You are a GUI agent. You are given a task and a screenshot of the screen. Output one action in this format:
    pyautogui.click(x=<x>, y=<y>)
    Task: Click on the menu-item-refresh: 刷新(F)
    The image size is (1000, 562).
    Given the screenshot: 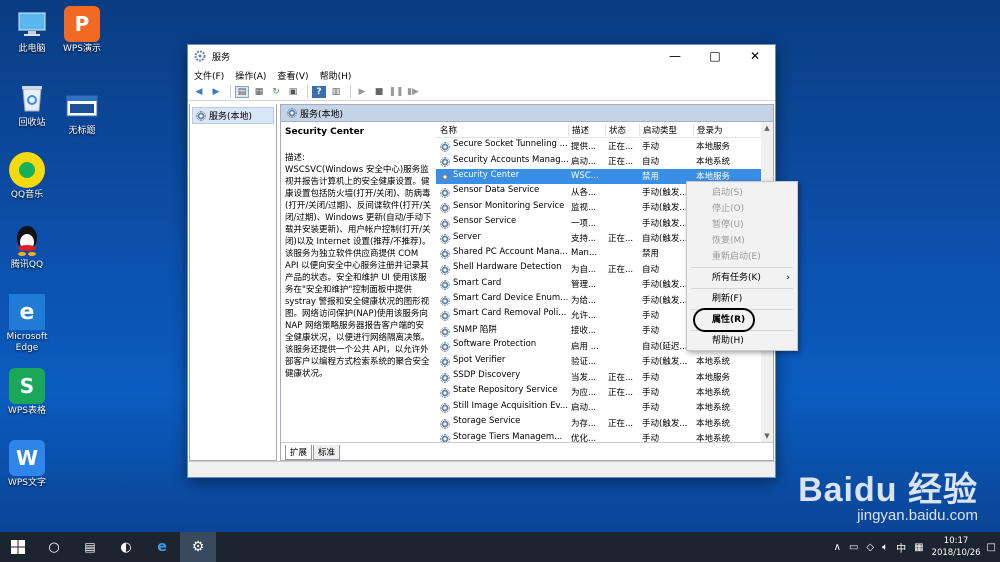 What is the action you would take?
    pyautogui.click(x=742, y=299)
    